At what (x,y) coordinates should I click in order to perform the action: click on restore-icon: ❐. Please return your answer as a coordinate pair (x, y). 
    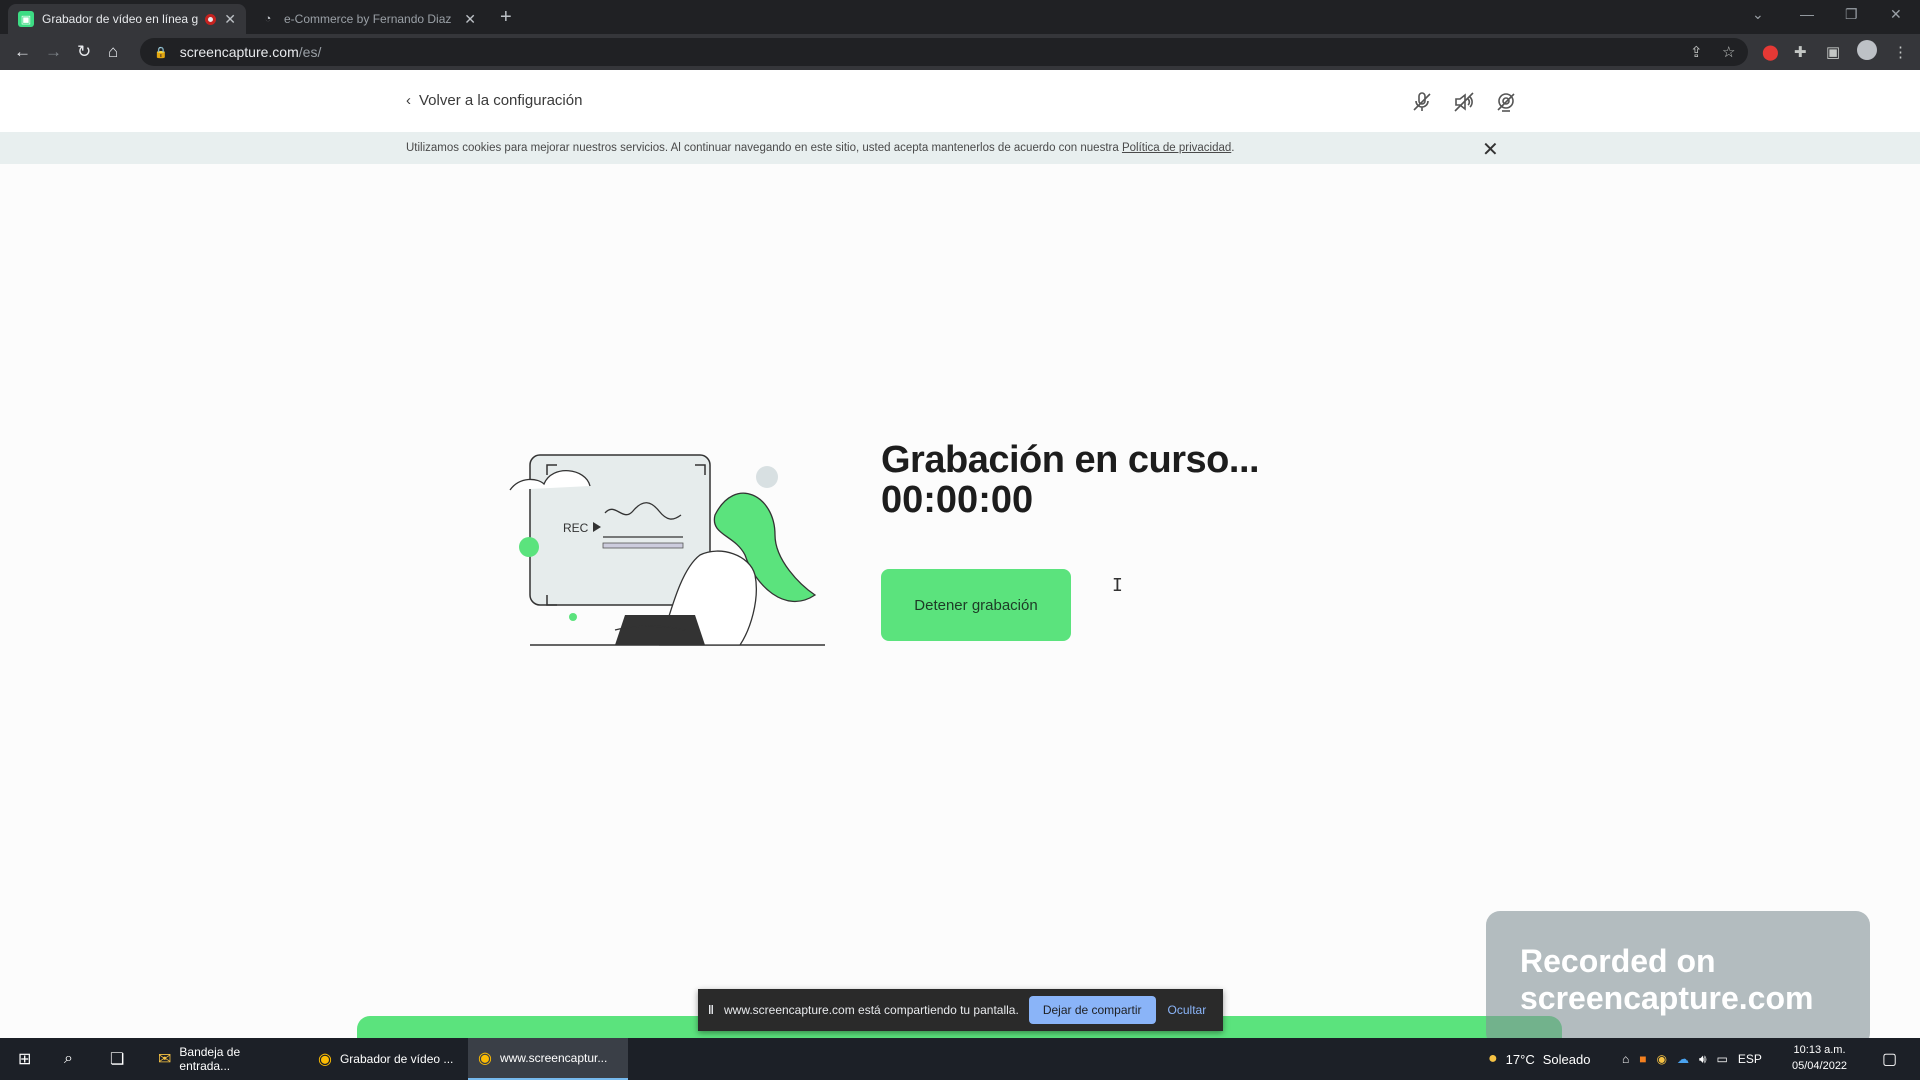
    Looking at the image, I should click on (1851, 14).